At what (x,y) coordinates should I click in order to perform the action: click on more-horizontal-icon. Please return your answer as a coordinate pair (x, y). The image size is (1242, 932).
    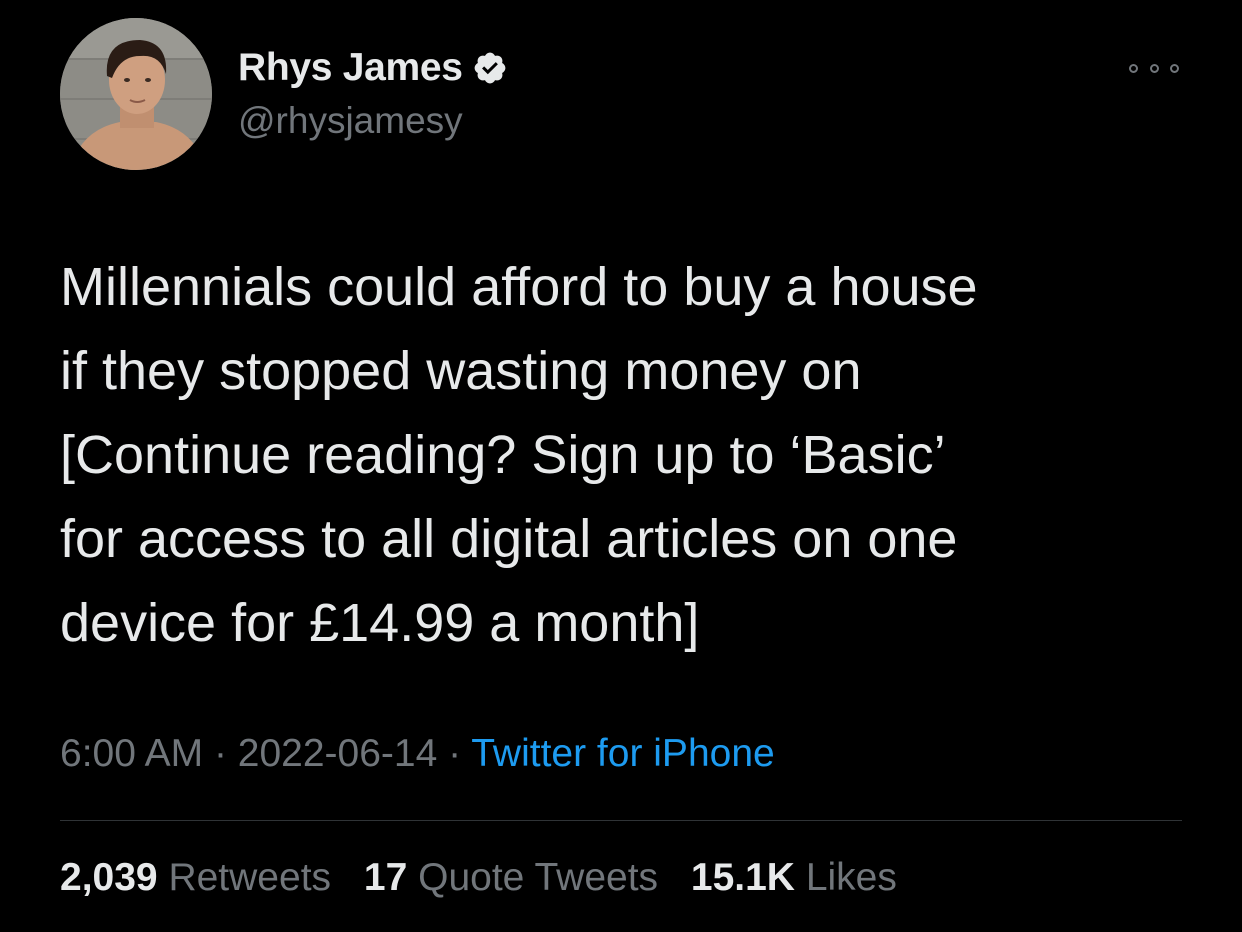
    Looking at the image, I should click on (1154, 68).